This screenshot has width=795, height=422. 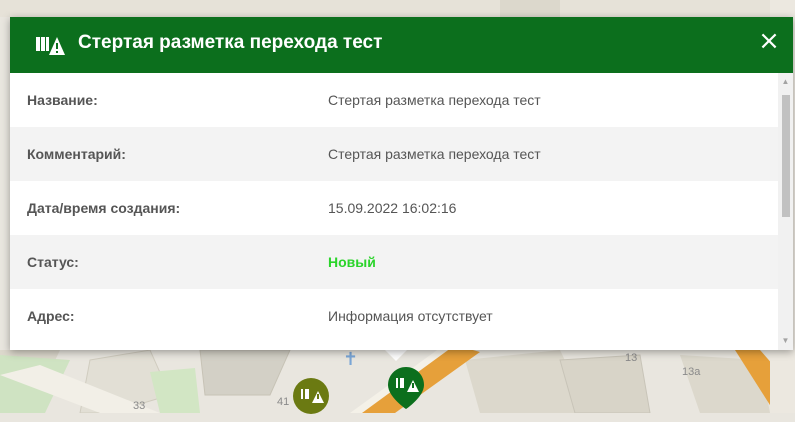 I want to click on status-value: Новый, so click(x=352, y=262).